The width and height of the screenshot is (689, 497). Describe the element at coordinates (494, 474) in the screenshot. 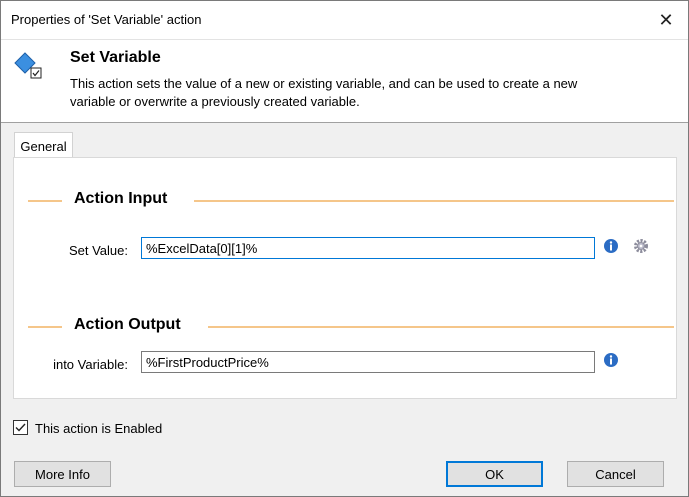

I see `ok-button: OK` at that location.